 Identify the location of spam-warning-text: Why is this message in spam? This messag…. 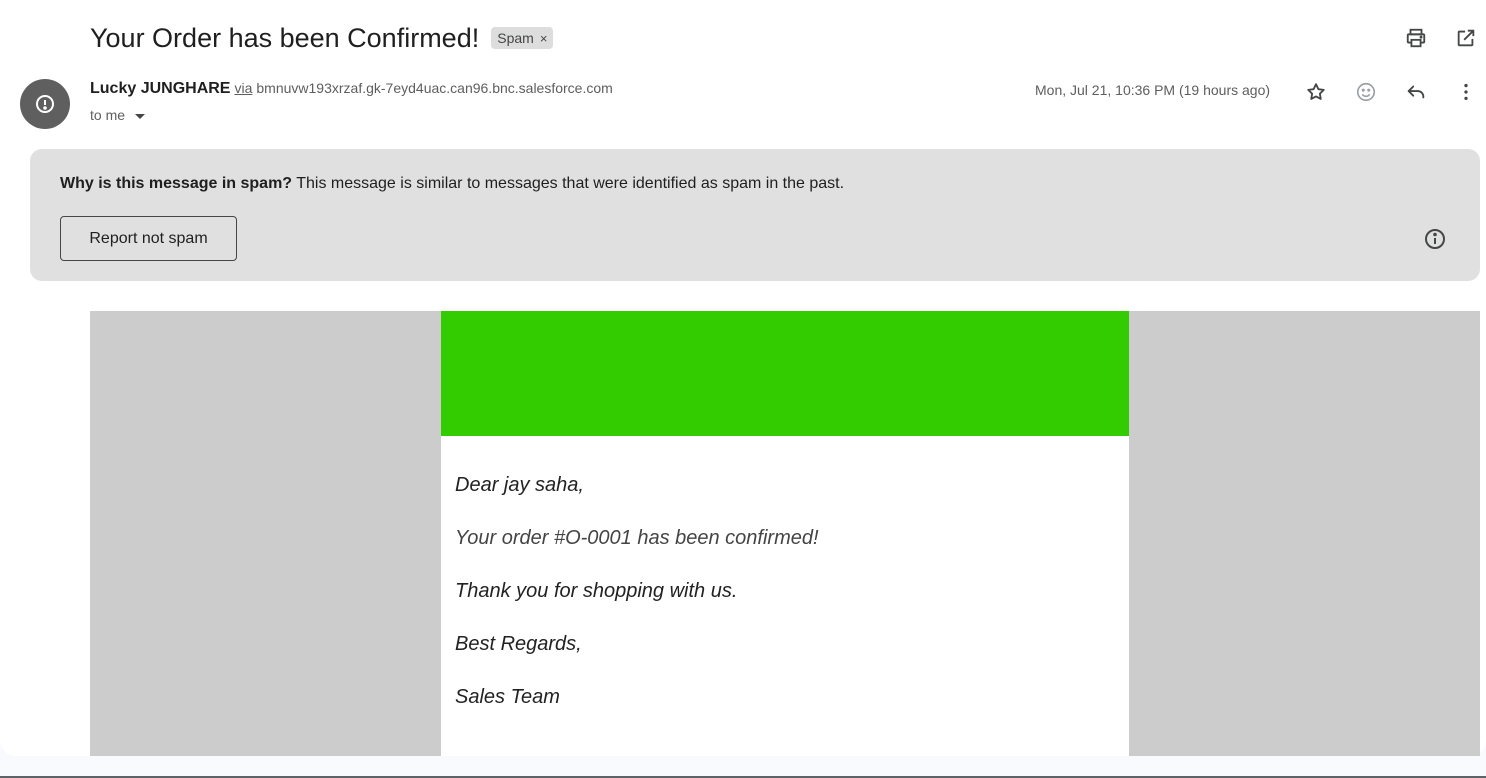
(452, 184).